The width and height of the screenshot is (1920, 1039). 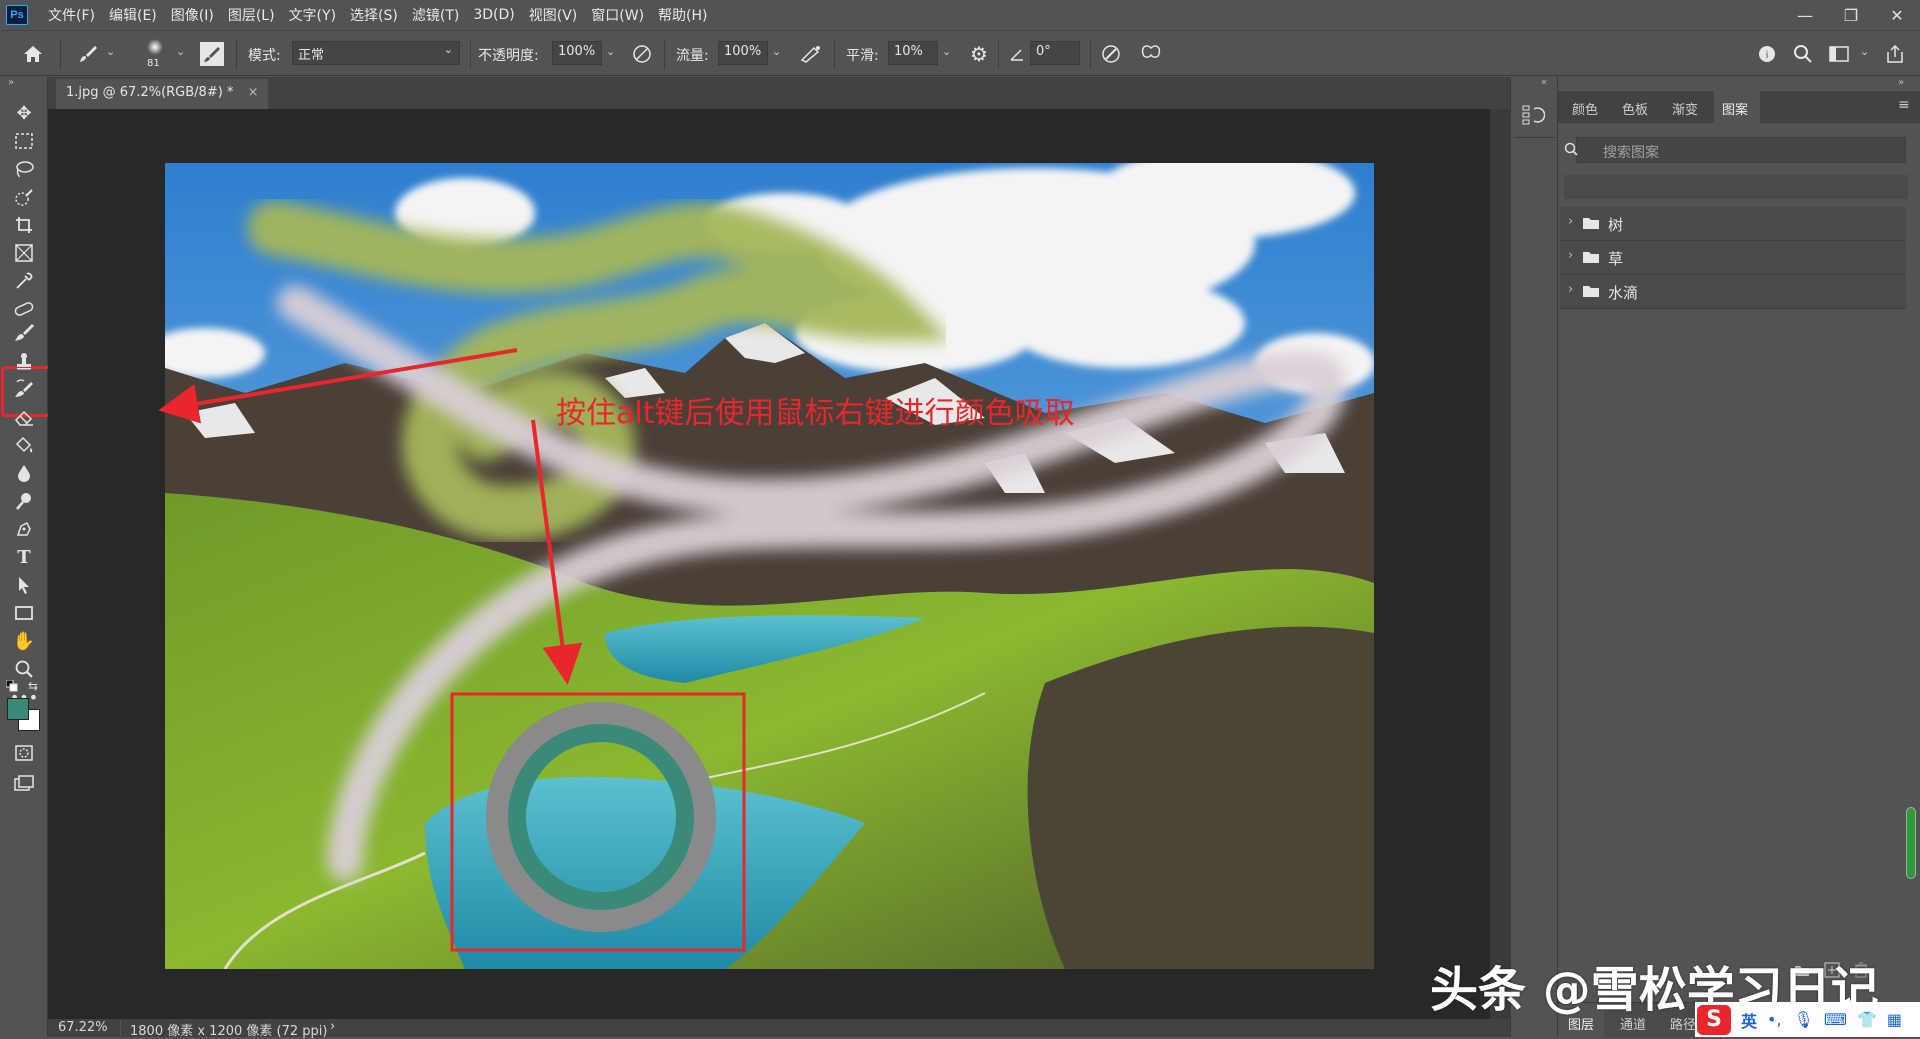 I want to click on pattern-preview-strip, so click(x=1736, y=187).